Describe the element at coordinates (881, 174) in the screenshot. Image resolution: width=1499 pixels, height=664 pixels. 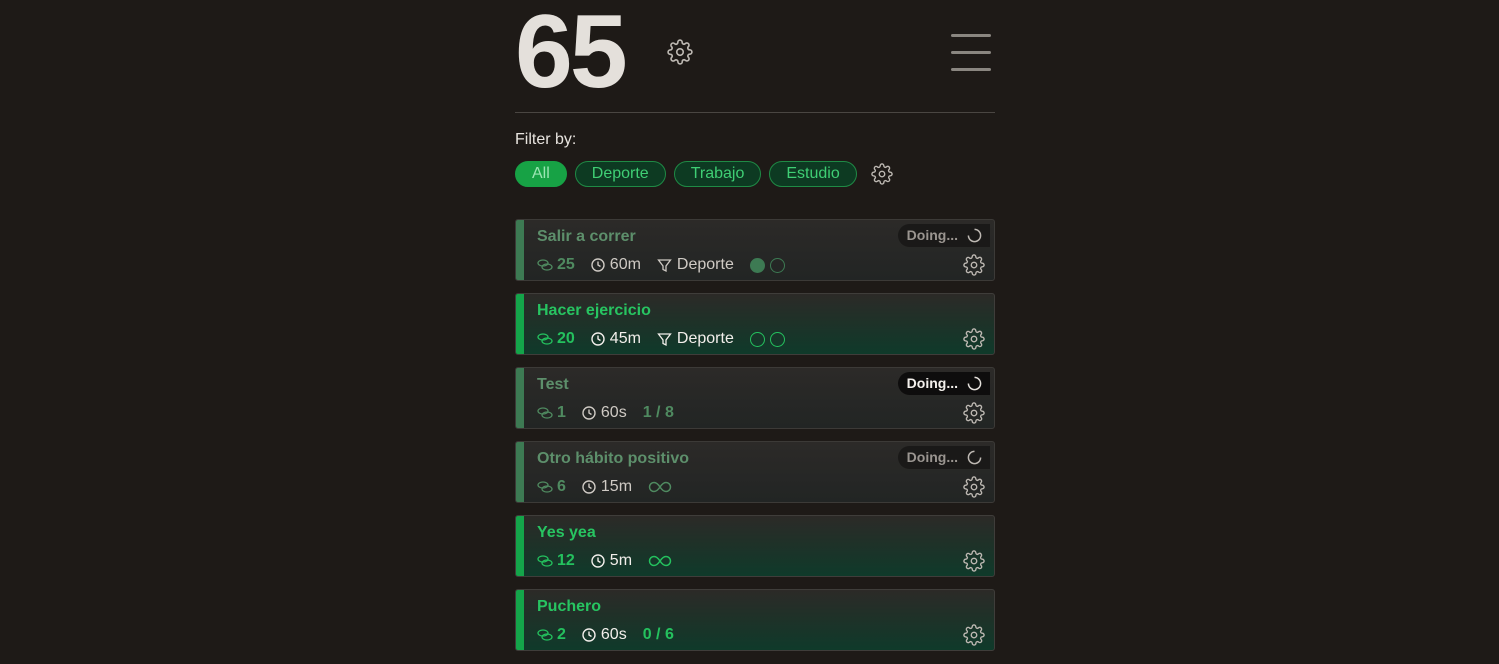
I see `filter-settings-gear-icon` at that location.